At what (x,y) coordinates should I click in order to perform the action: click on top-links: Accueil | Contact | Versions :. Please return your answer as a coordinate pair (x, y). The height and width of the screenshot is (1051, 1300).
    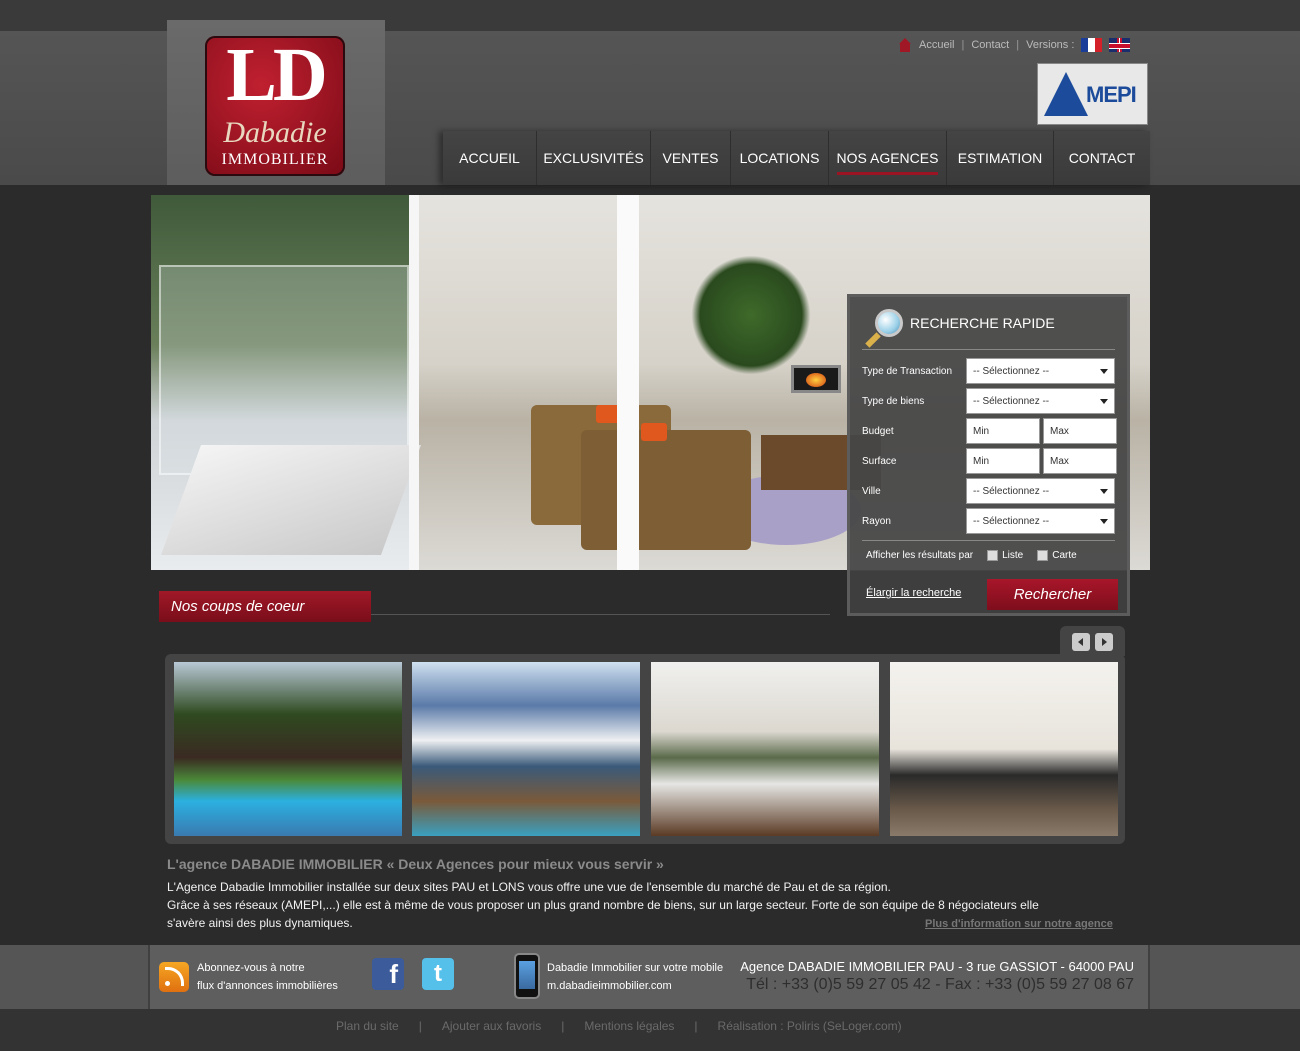
    Looking at the image, I should click on (1014, 45).